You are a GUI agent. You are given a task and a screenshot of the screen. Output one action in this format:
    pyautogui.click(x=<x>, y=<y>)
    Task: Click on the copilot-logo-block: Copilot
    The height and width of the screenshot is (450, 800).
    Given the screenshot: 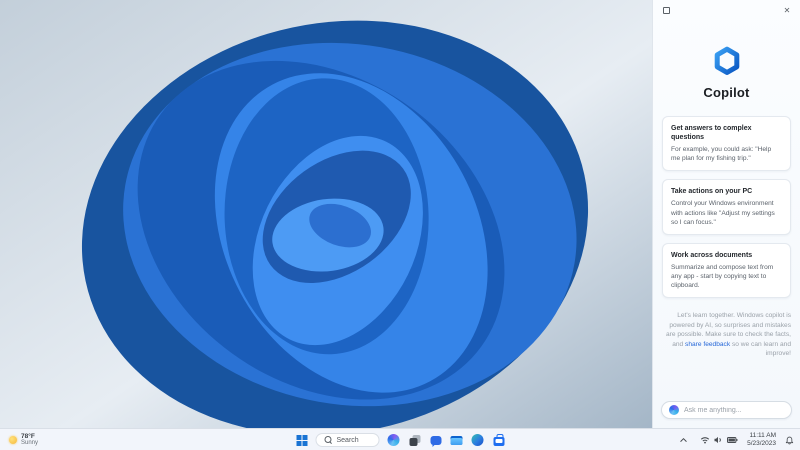 What is the action you would take?
    pyautogui.click(x=726, y=73)
    